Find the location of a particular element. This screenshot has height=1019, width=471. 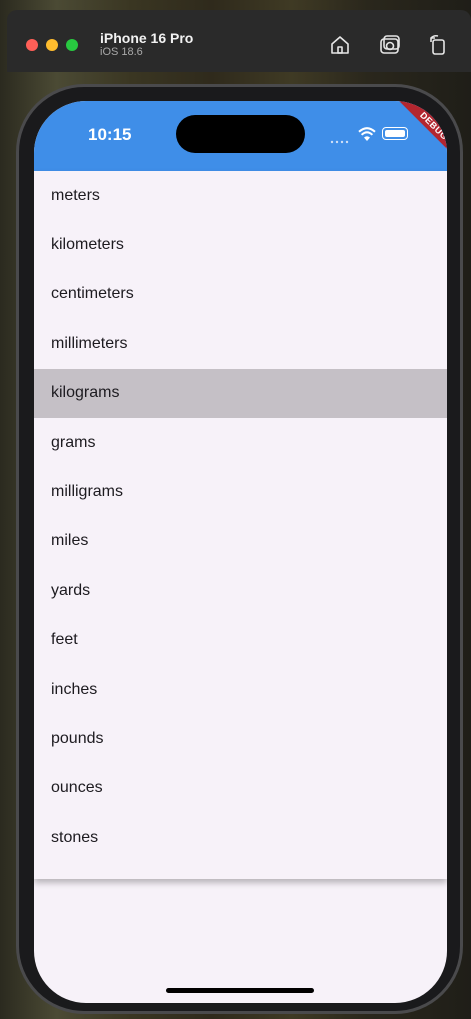

menu-item-meters: meters is located at coordinates (240, 195).